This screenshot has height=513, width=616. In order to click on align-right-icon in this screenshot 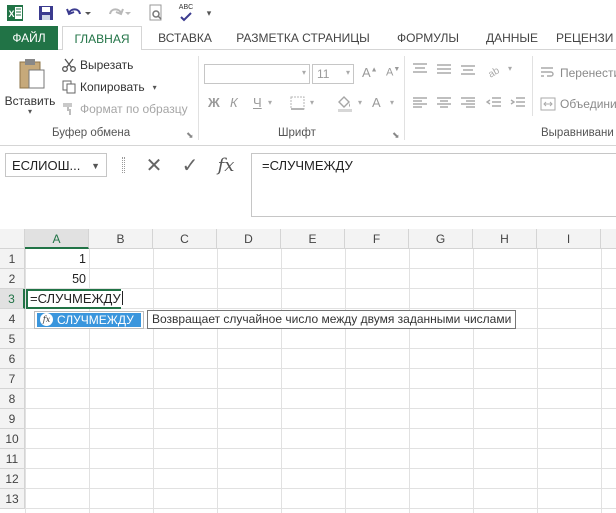, I will do `click(468, 104)`.